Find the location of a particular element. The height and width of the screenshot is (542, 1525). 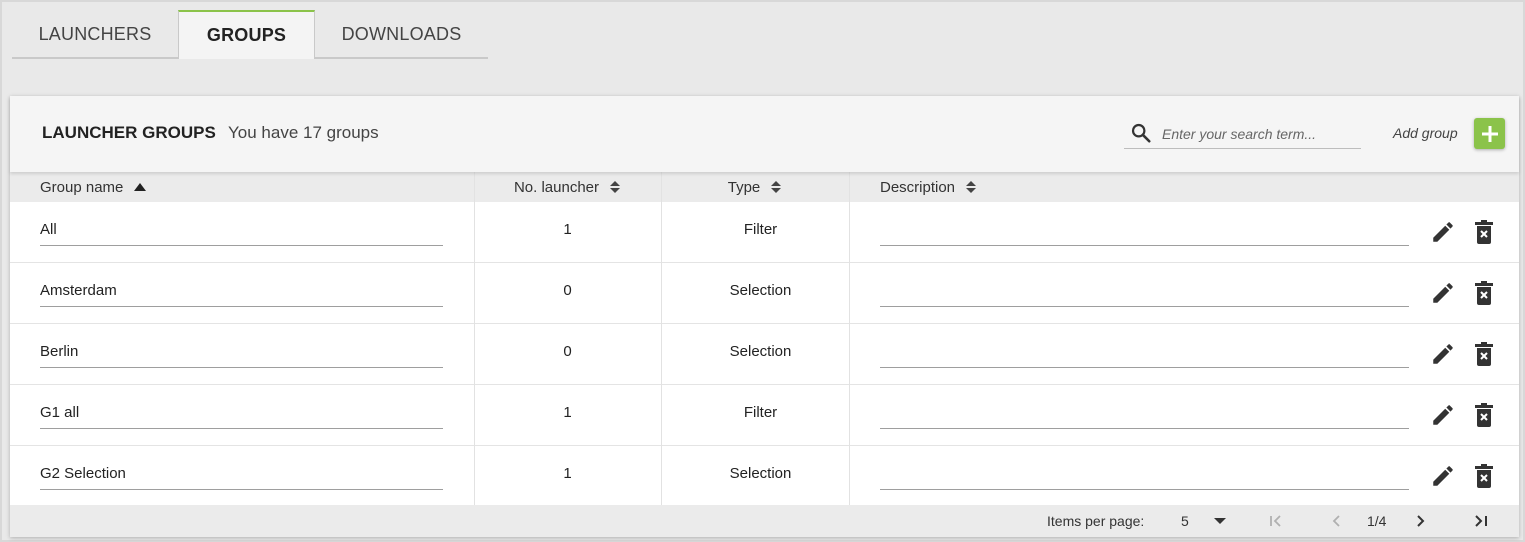

column-header-type: Type is located at coordinates (755, 187).